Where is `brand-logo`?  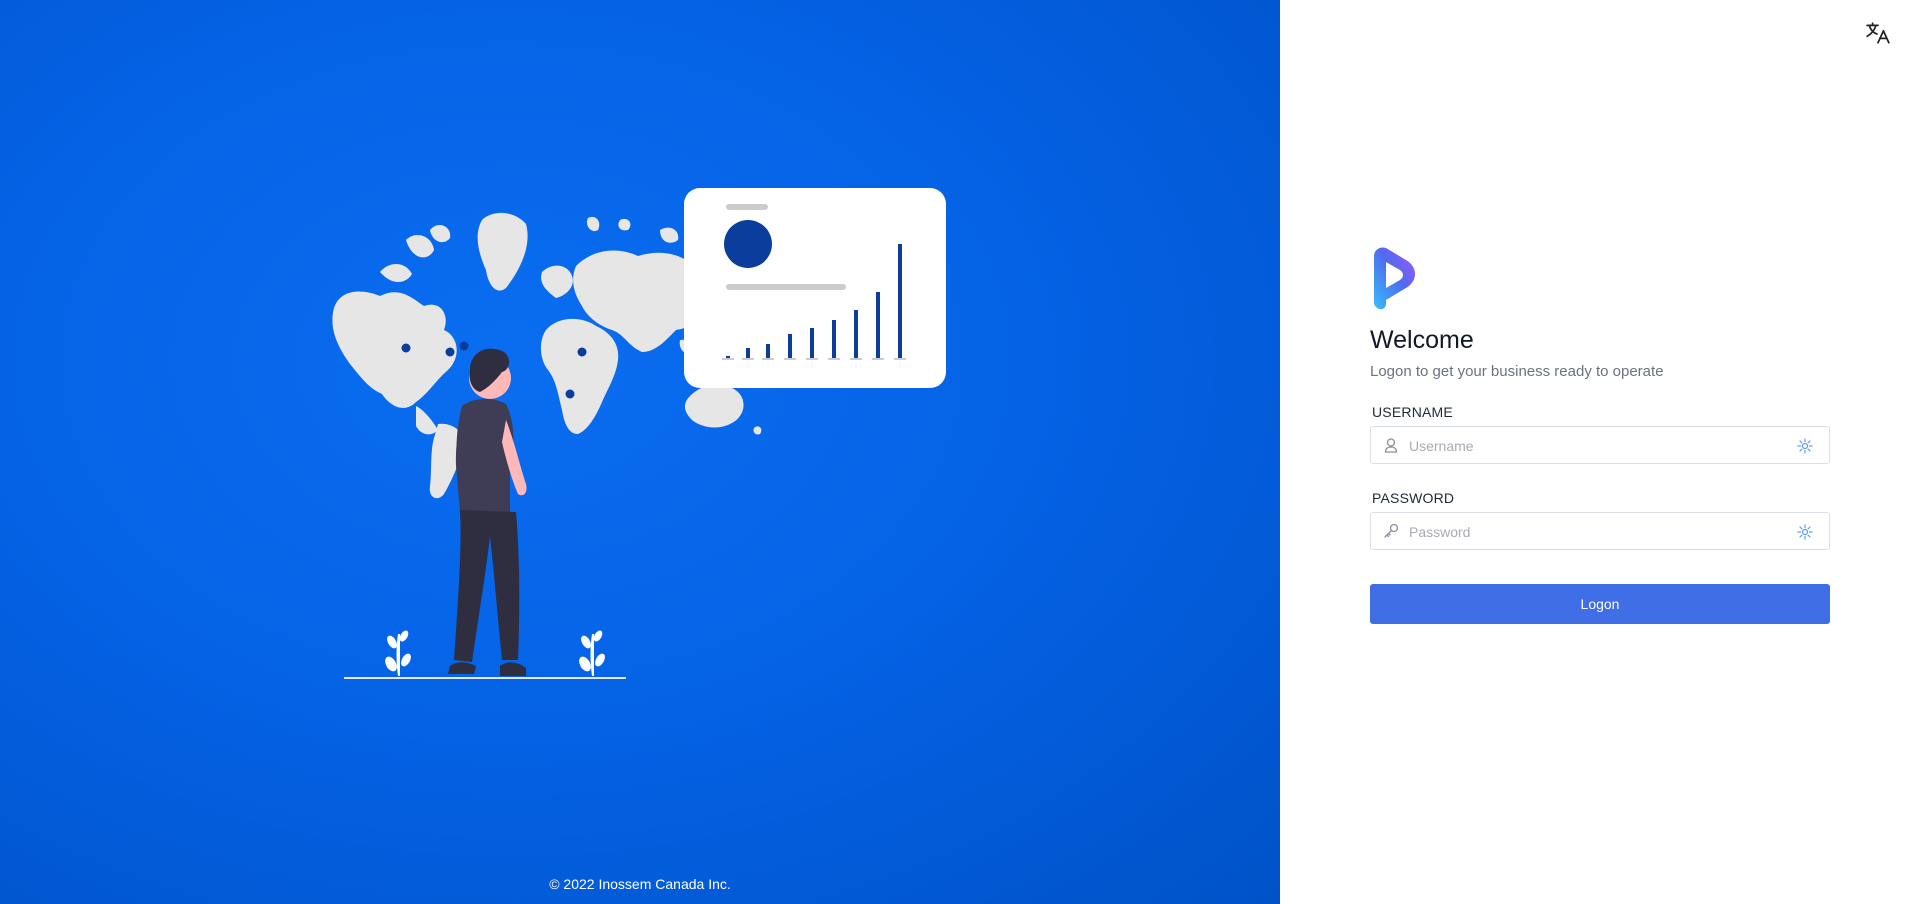 brand-logo is located at coordinates (1394, 278).